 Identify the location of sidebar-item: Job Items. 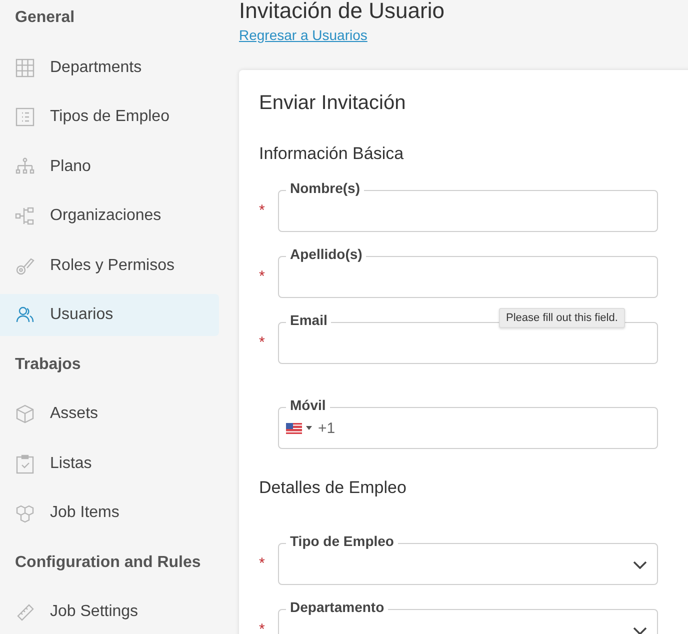
(109, 513).